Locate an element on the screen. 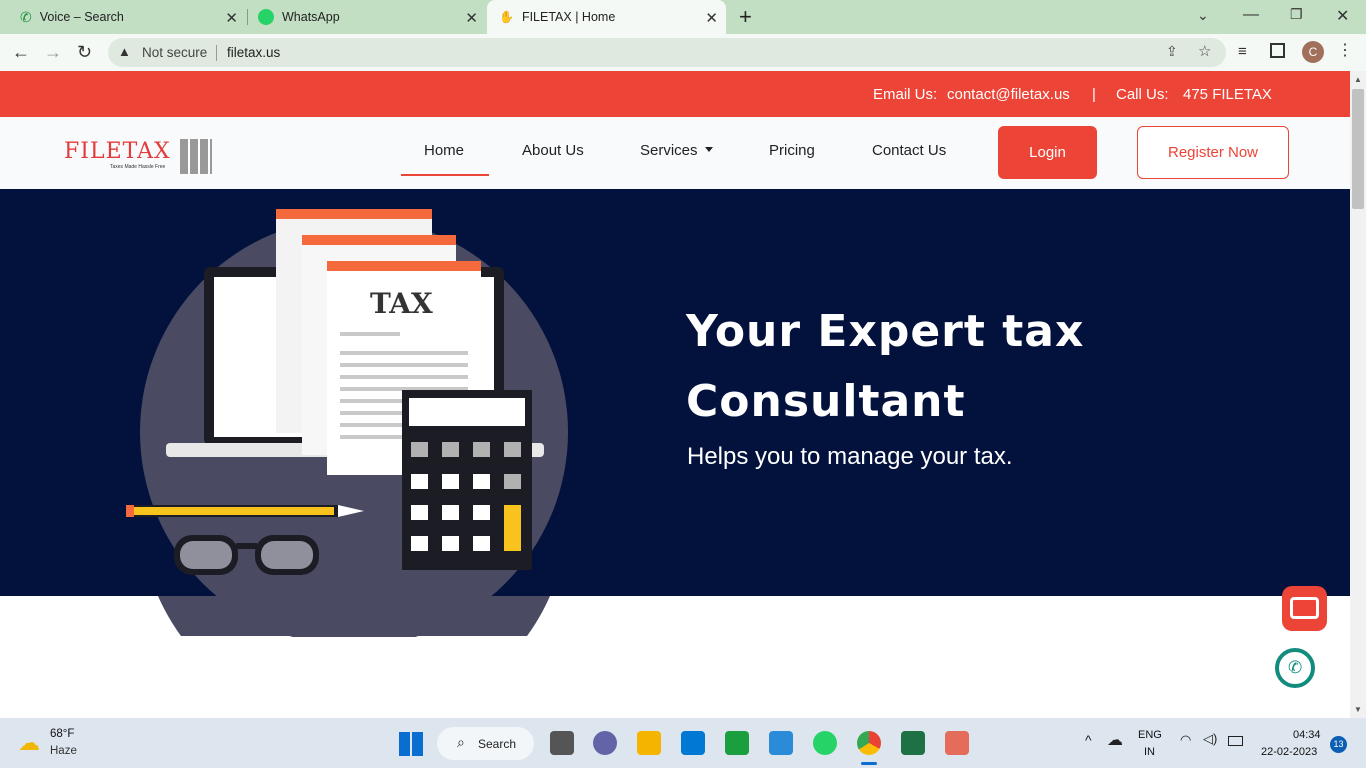 This screenshot has height=768, width=1366. page-scrollbar: ▲ ▼ is located at coordinates (1358, 394).